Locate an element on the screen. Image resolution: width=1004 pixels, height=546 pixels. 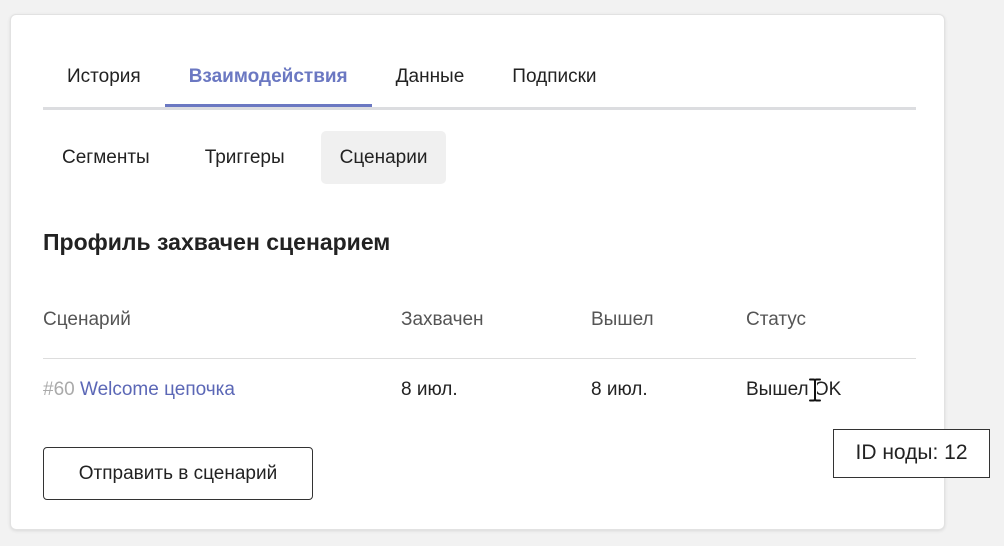
subtab-triggers: Триггеры is located at coordinates (245, 157).